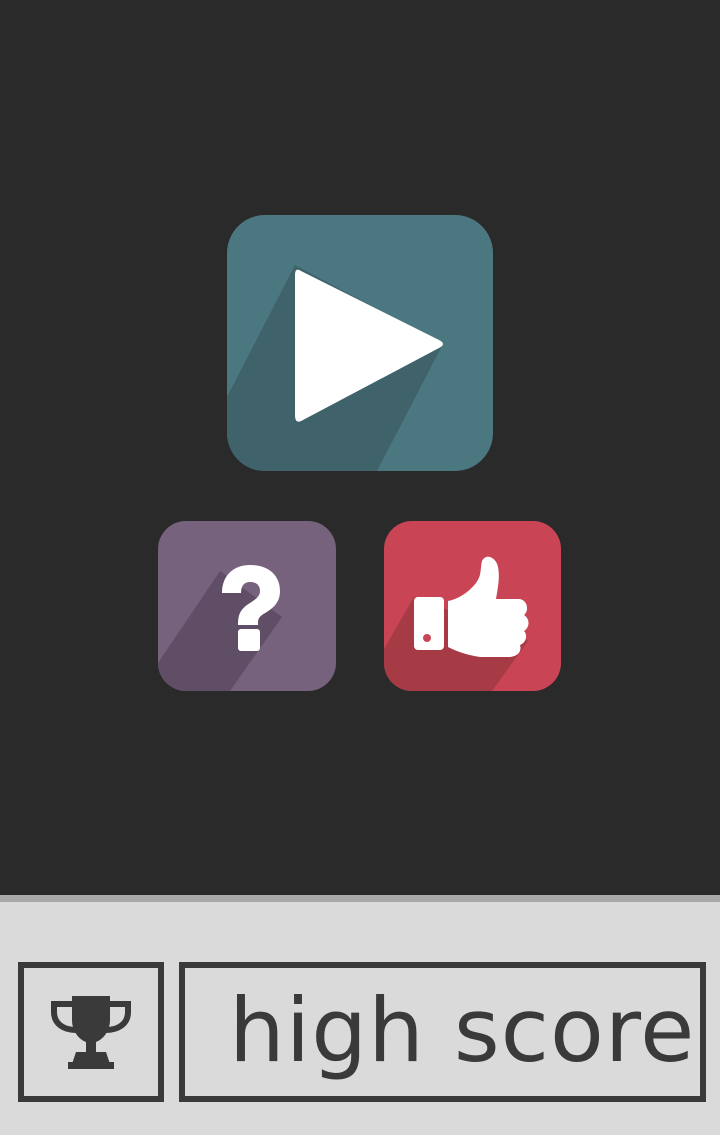 The width and height of the screenshot is (720, 1135). Describe the element at coordinates (456, 623) in the screenshot. I see `thumbs-up-icon` at that location.